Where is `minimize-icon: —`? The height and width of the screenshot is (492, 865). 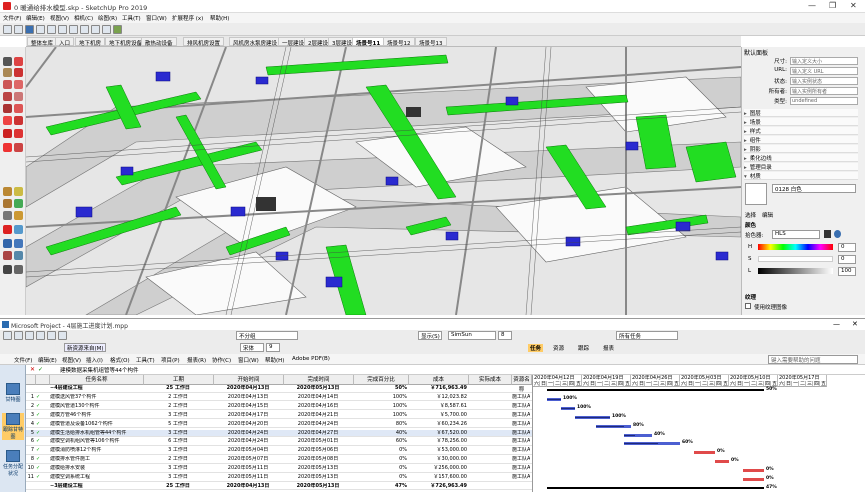 minimize-icon: — is located at coordinates (812, 5).